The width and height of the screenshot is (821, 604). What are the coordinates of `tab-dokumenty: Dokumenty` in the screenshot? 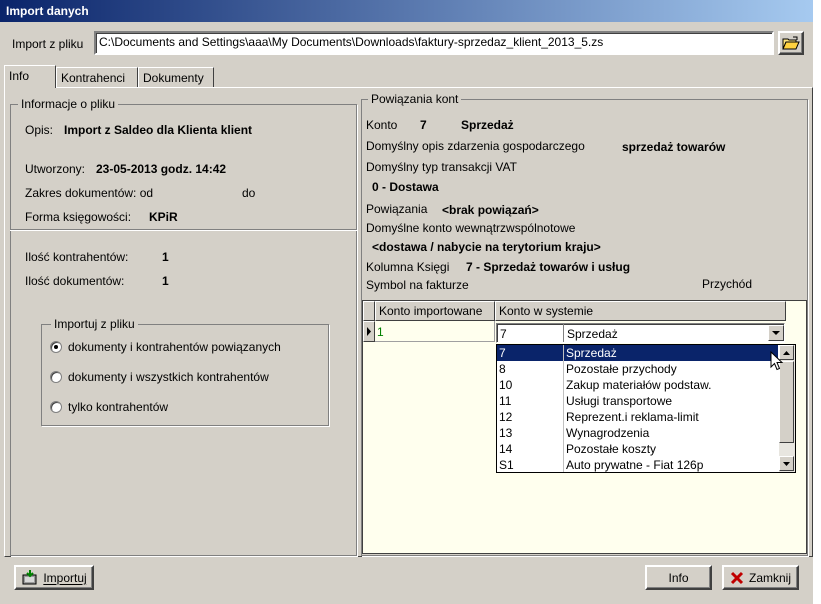 It's located at (176, 77).